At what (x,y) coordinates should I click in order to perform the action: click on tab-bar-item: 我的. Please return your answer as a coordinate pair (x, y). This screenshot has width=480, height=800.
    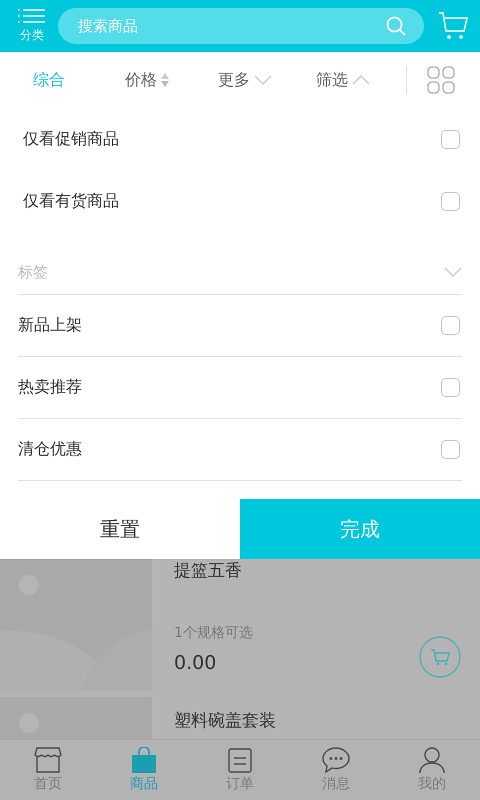
    Looking at the image, I should click on (432, 770).